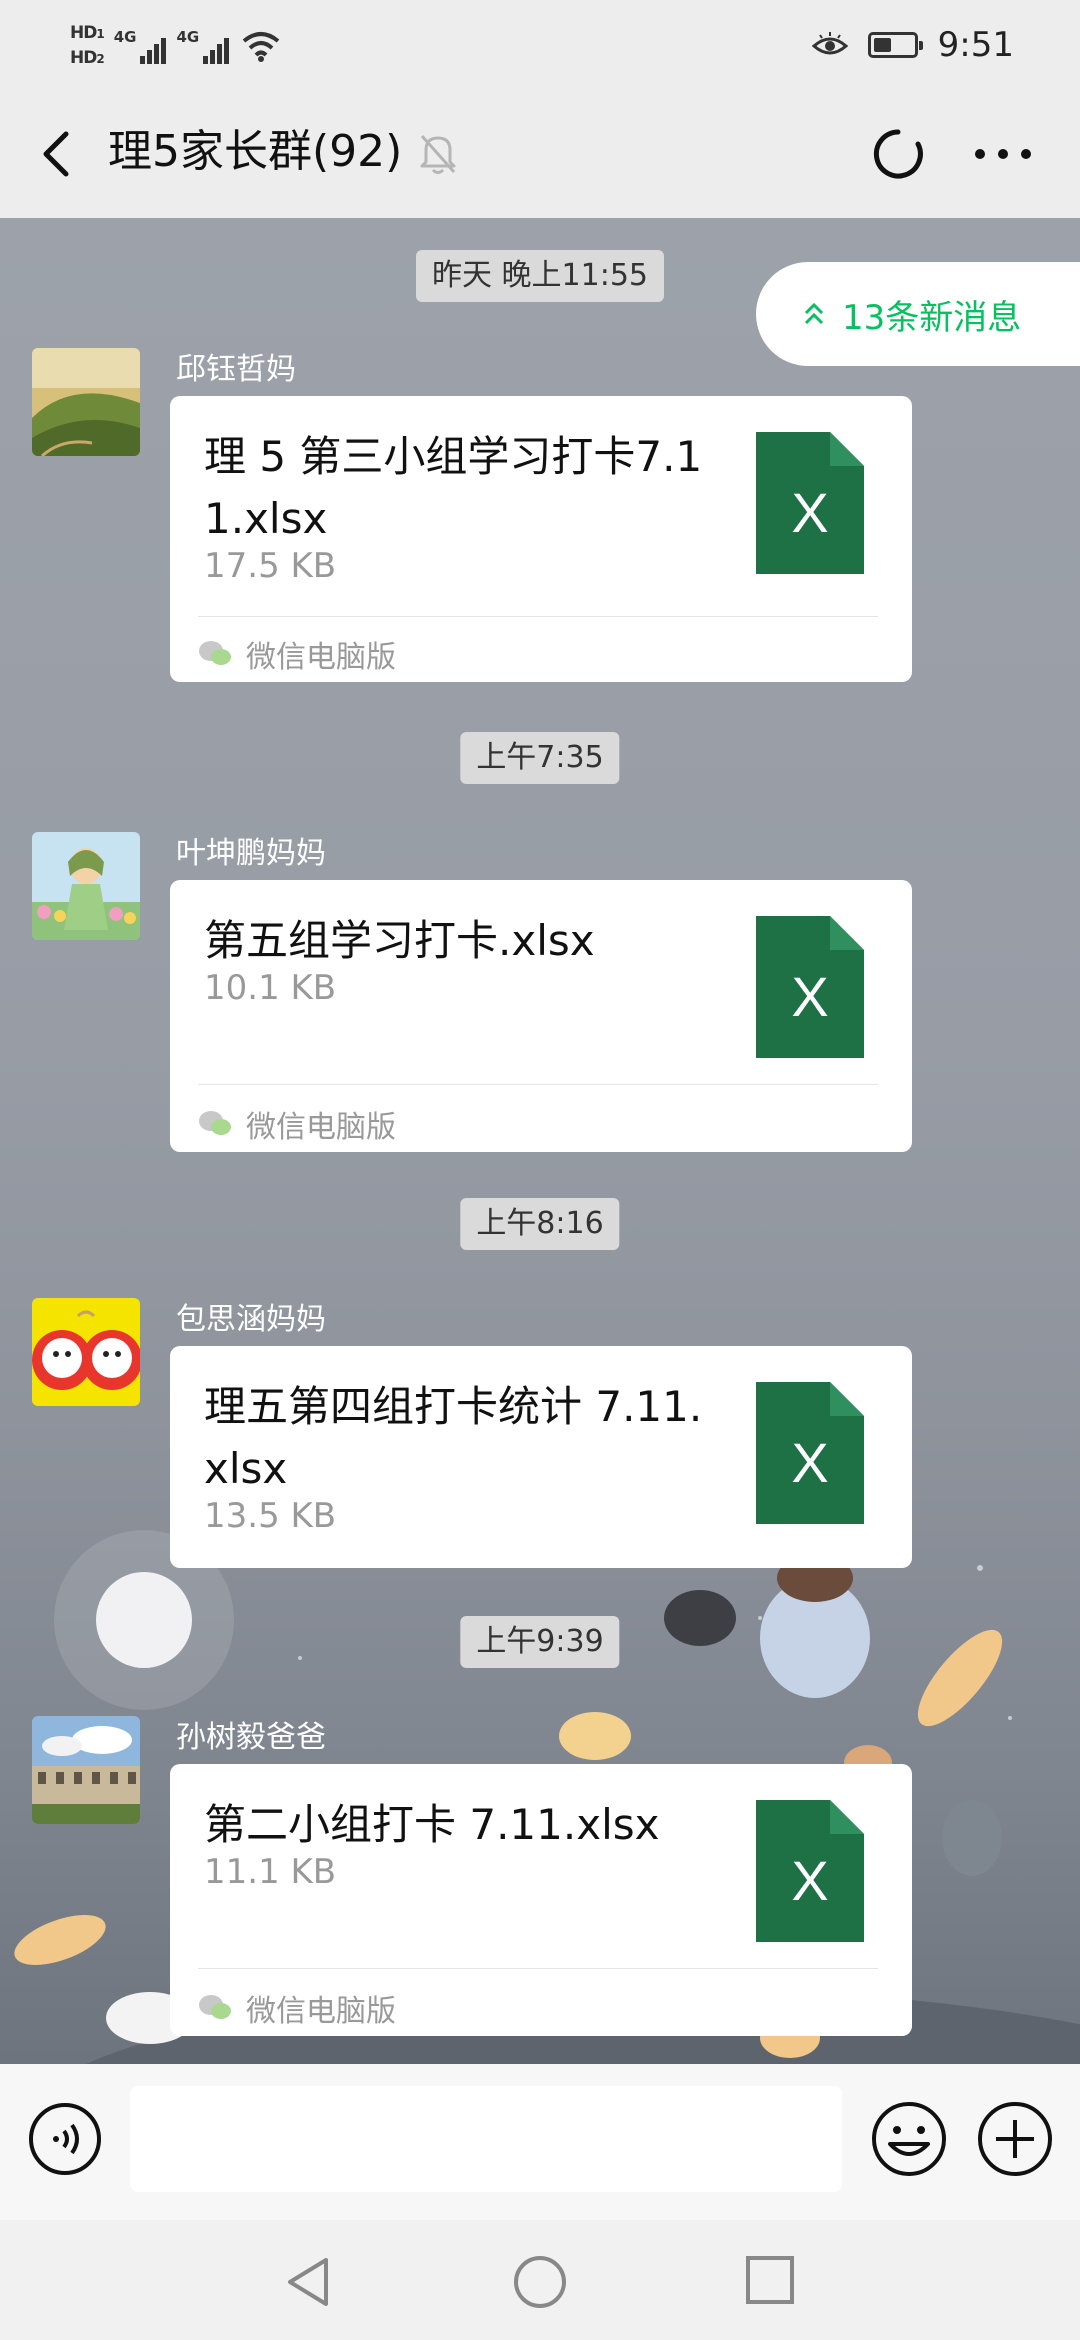 The width and height of the screenshot is (1080, 2340). I want to click on more-options-icon, so click(1003, 154).